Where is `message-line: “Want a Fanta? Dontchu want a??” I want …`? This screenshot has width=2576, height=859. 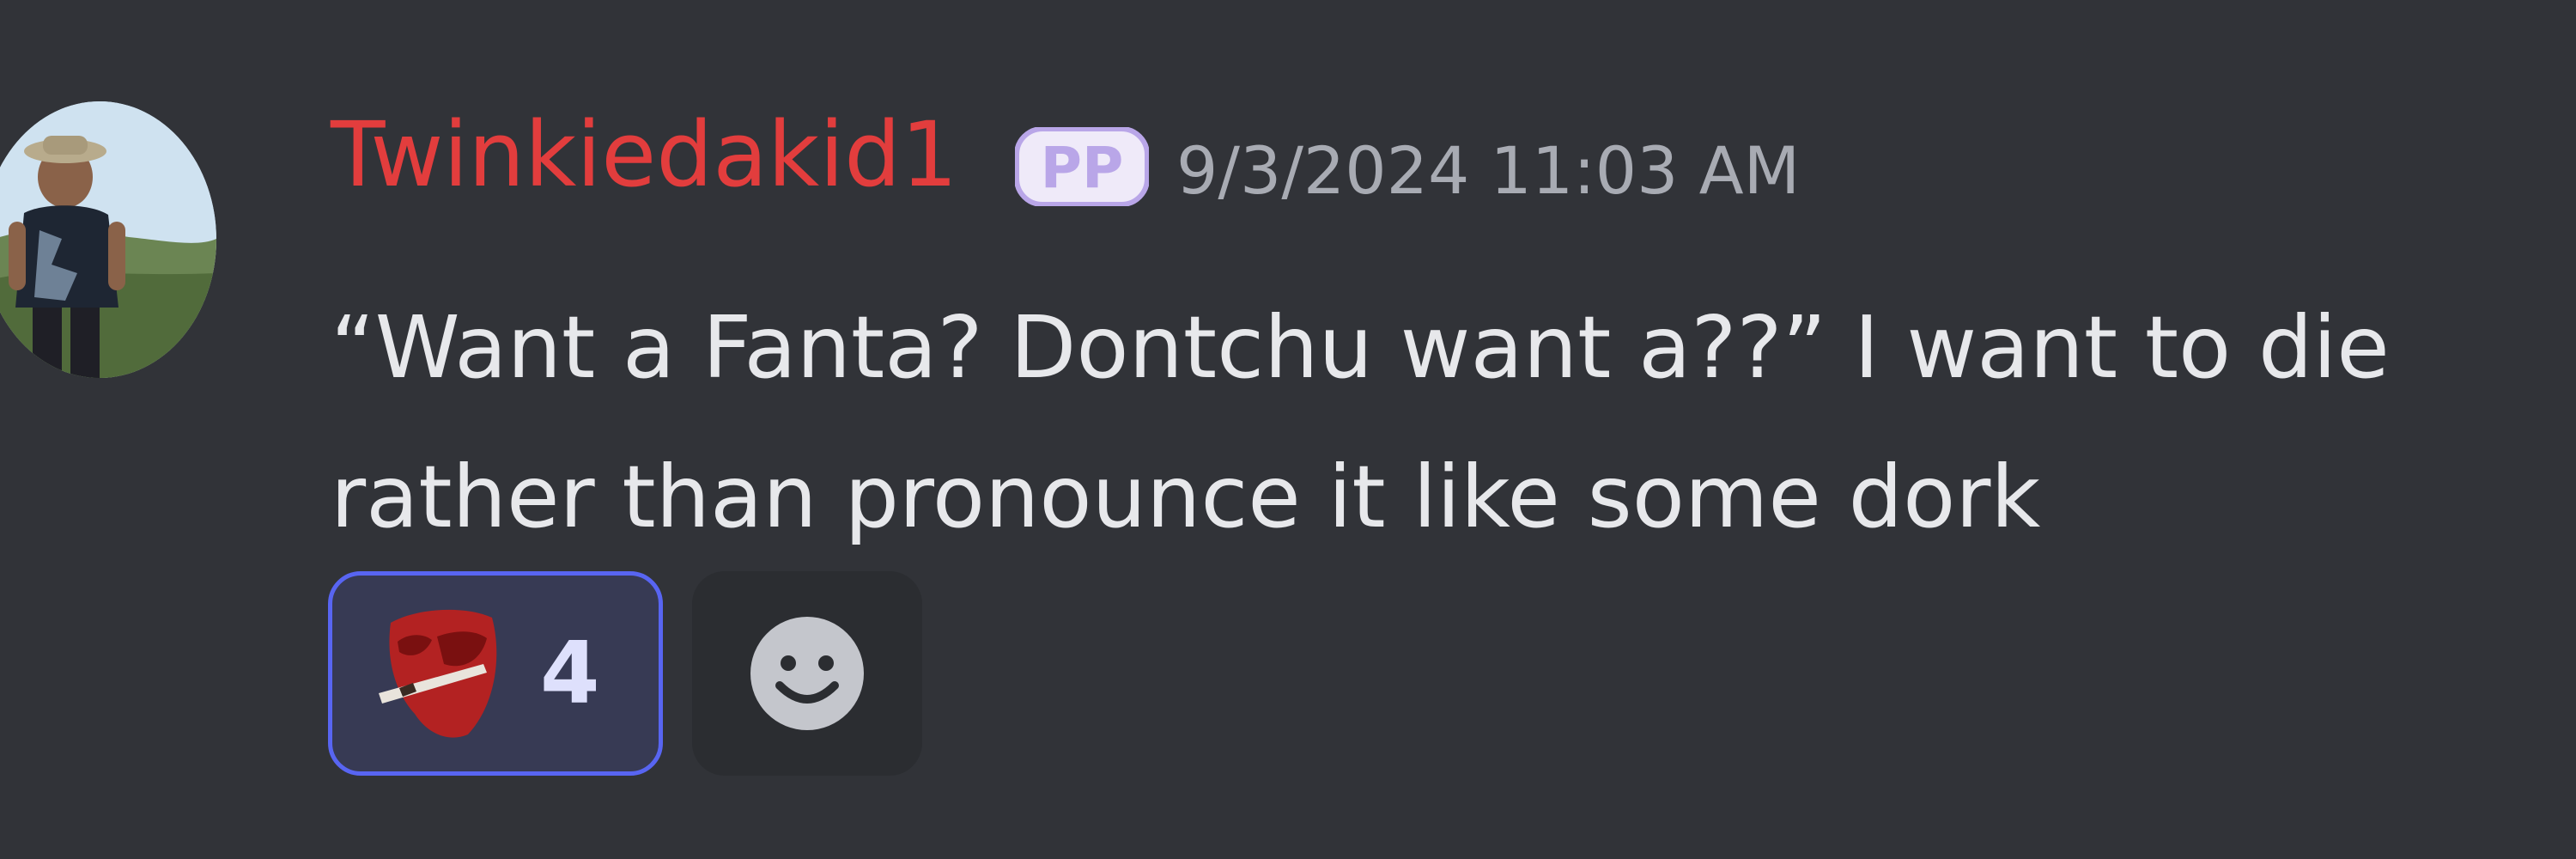
message-line: “Want a Fanta? Dontchu want a??” I want … is located at coordinates (1360, 347).